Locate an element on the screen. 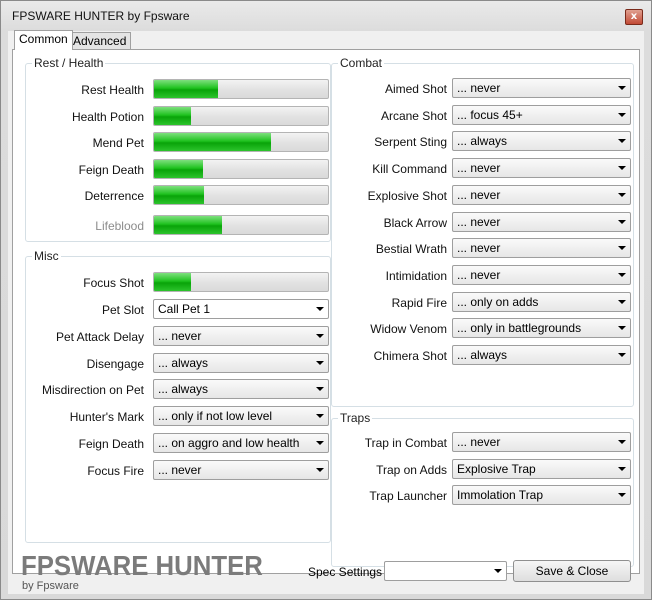  trap-launcher-select: Immolation Trap is located at coordinates (541, 495).